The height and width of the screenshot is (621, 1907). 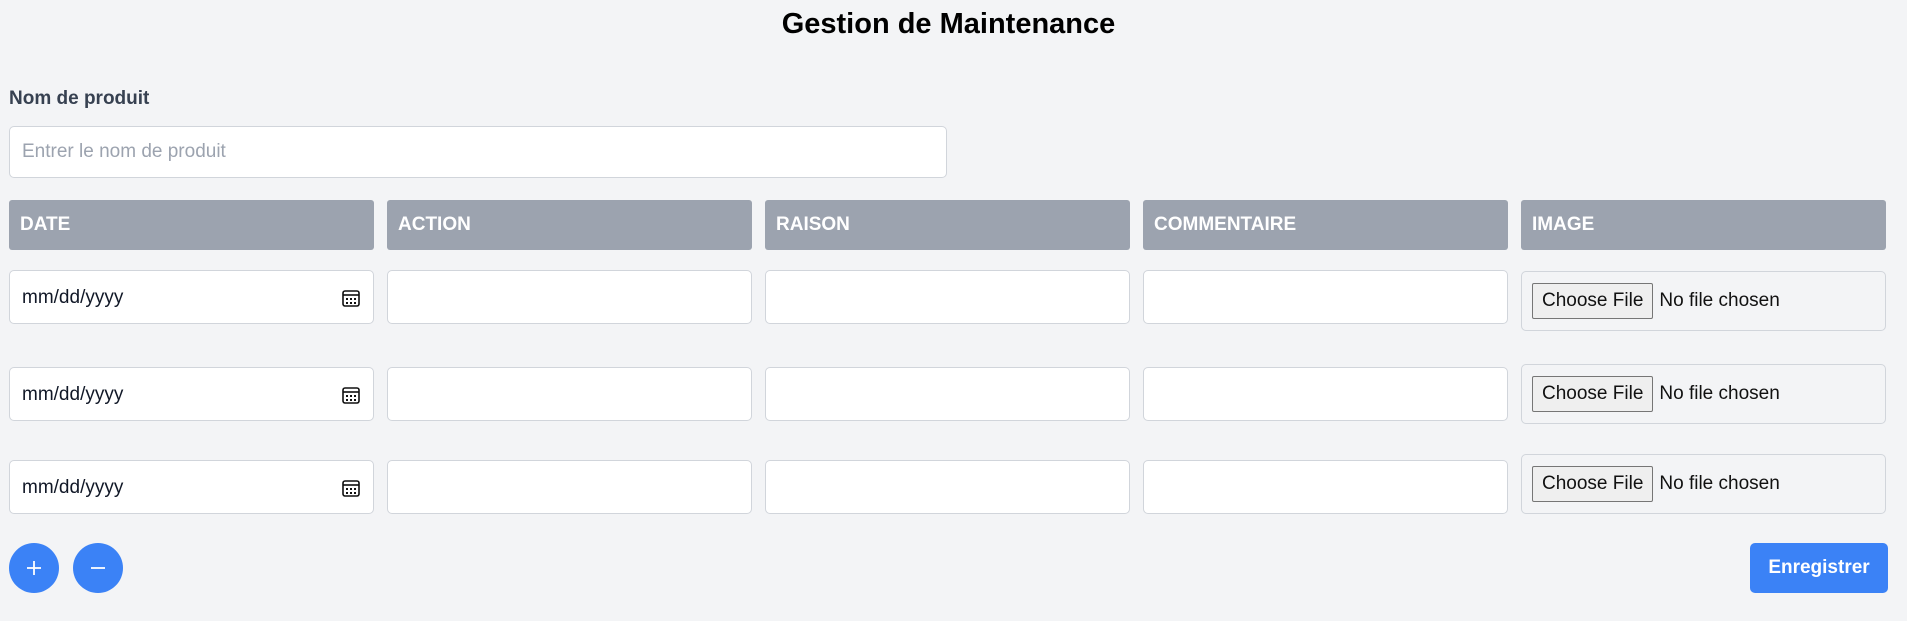 What do you see at coordinates (79, 98) in the screenshot?
I see `product-name-label: Nom de produit` at bounding box center [79, 98].